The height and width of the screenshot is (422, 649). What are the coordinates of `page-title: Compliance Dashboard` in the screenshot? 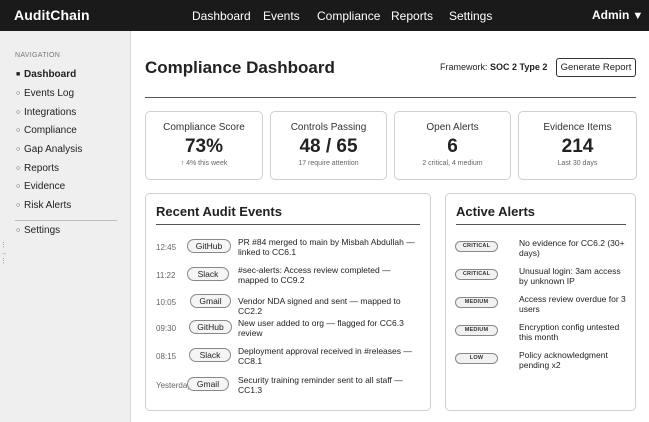 It's located at (240, 67).